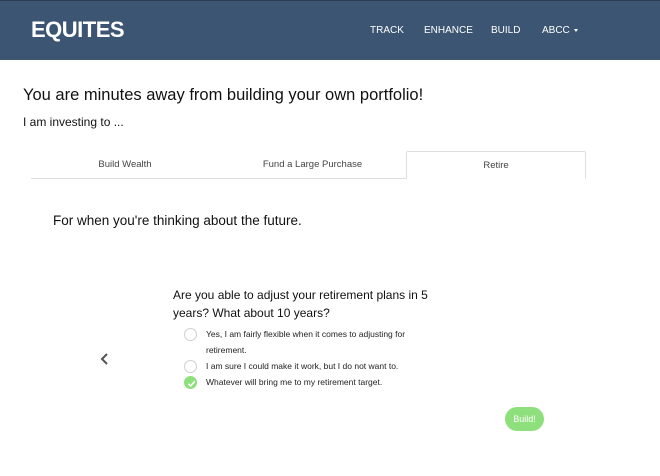 The height and width of the screenshot is (476, 660). I want to click on top-navbar: EQUITES TRACK ENHANCE BUILD ABCC, so click(330, 30).